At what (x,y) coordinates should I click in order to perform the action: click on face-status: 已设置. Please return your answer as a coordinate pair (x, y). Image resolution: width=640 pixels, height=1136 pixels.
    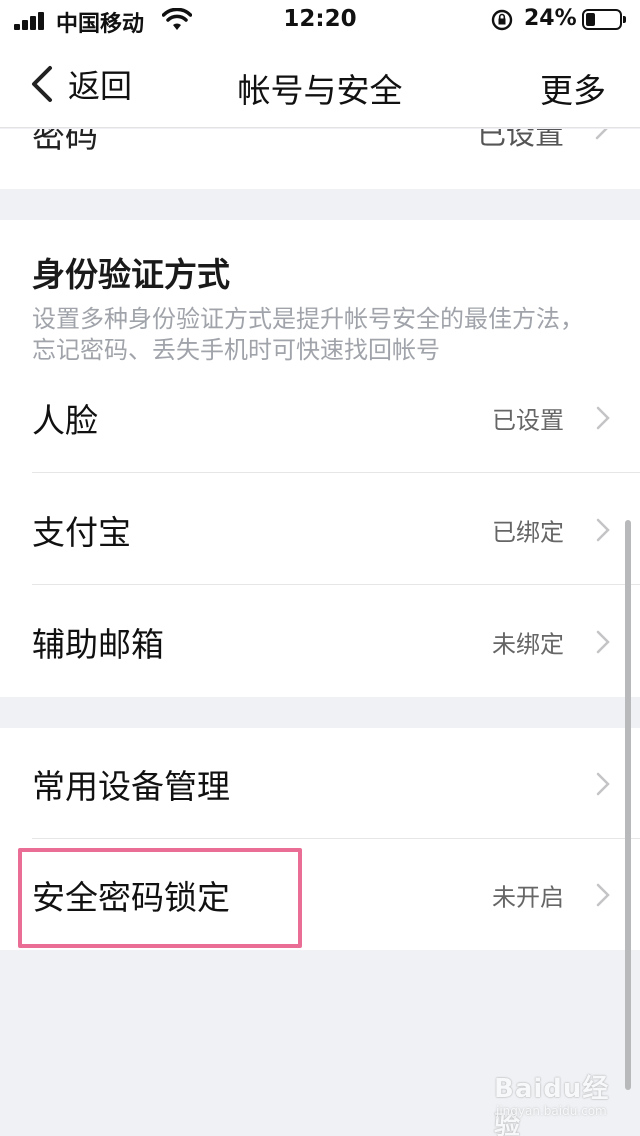
    Looking at the image, I should click on (528, 420).